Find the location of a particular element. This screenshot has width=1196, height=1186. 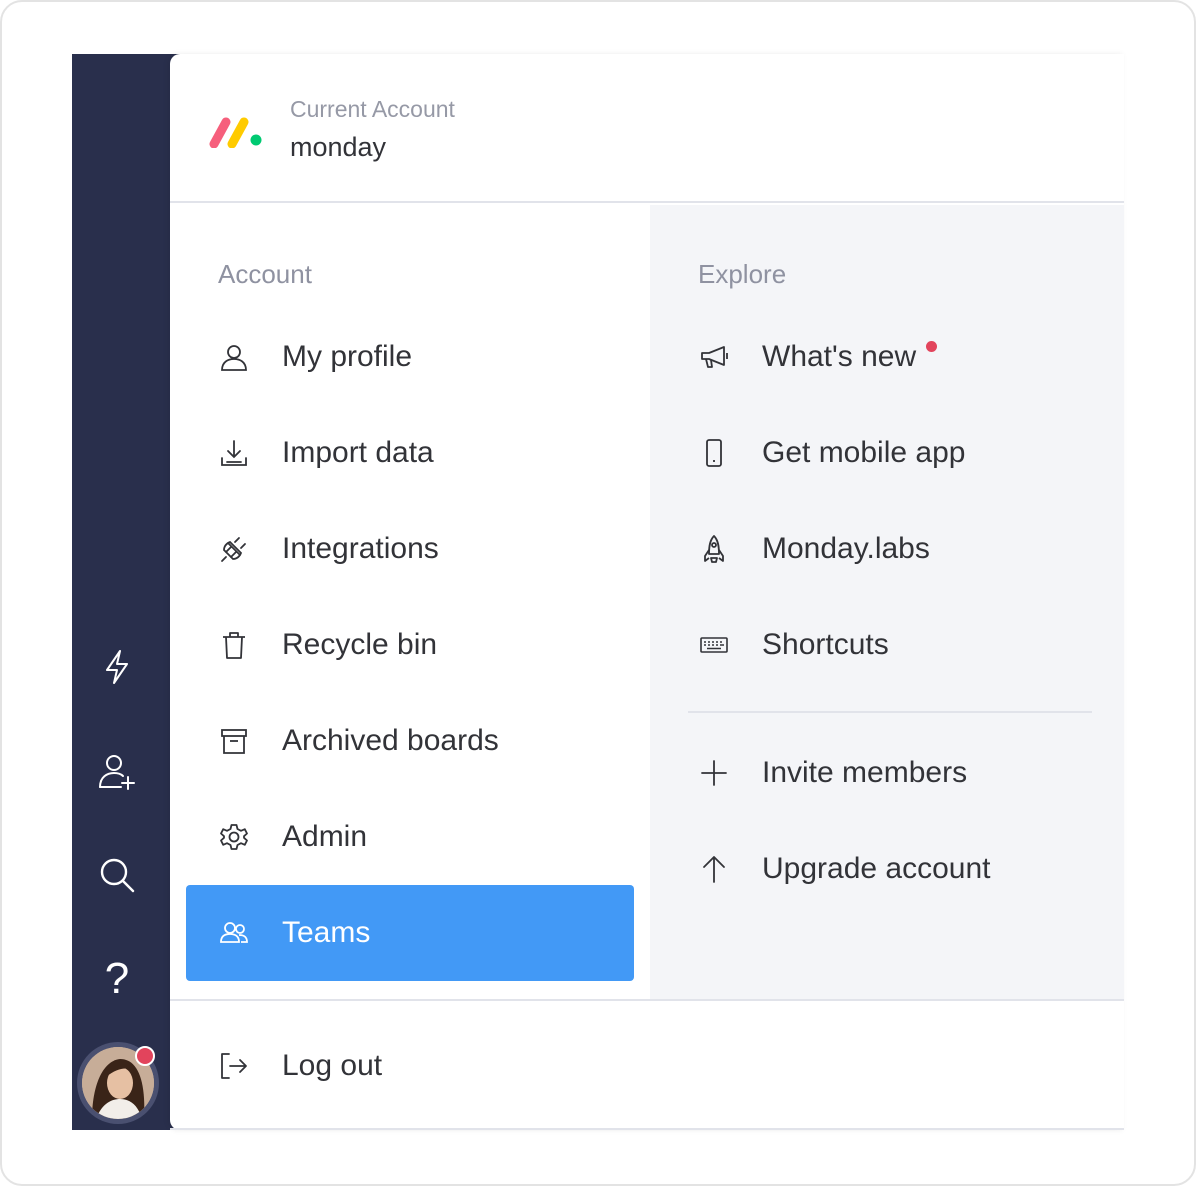

lightning-button is located at coordinates (117, 667).